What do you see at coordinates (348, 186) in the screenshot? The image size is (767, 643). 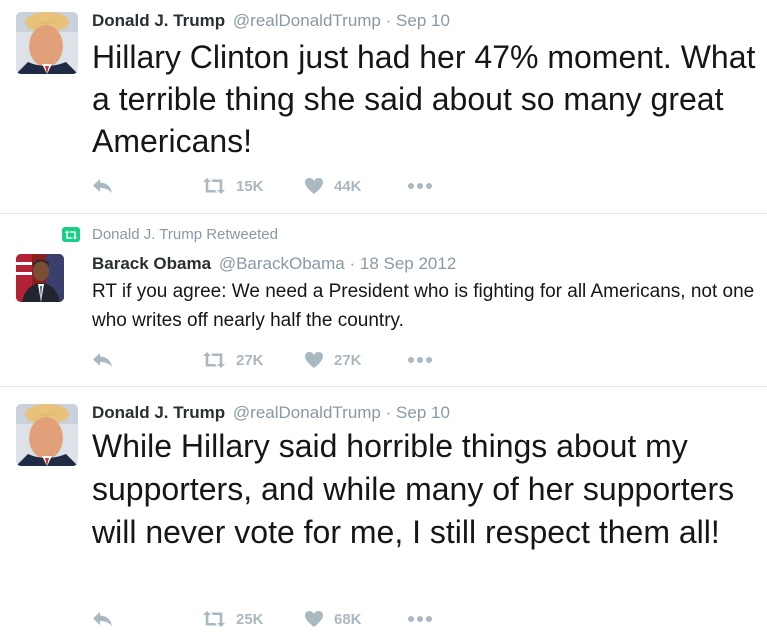 I see `like-count: 44K` at bounding box center [348, 186].